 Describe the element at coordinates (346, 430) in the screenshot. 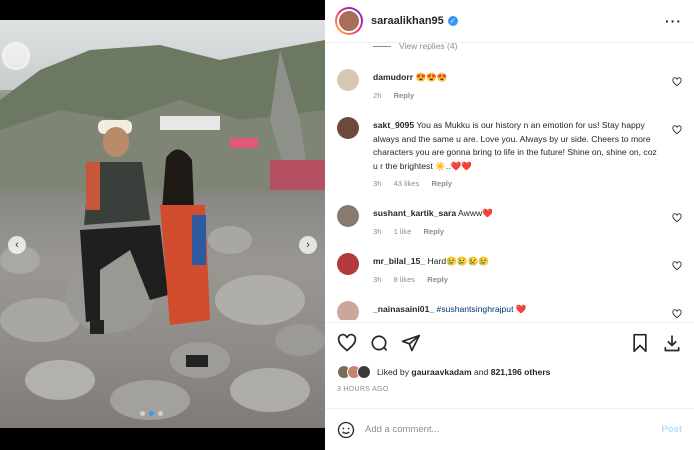

I see `smiley-icon` at that location.